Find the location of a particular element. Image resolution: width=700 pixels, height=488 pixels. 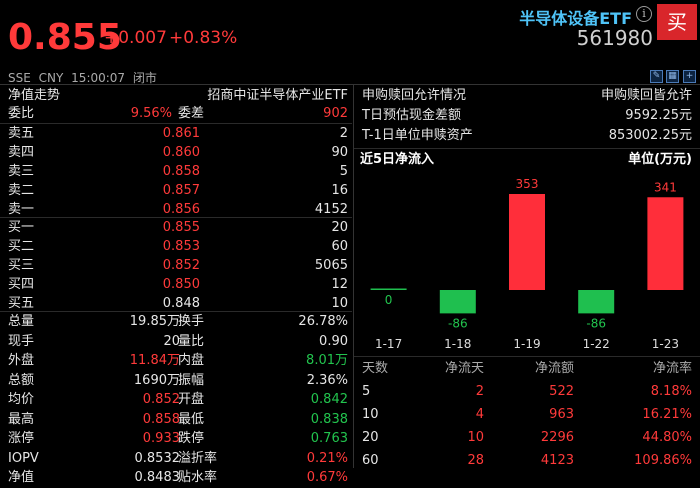

flow-unit: 单位(万元) is located at coordinates (660, 159).